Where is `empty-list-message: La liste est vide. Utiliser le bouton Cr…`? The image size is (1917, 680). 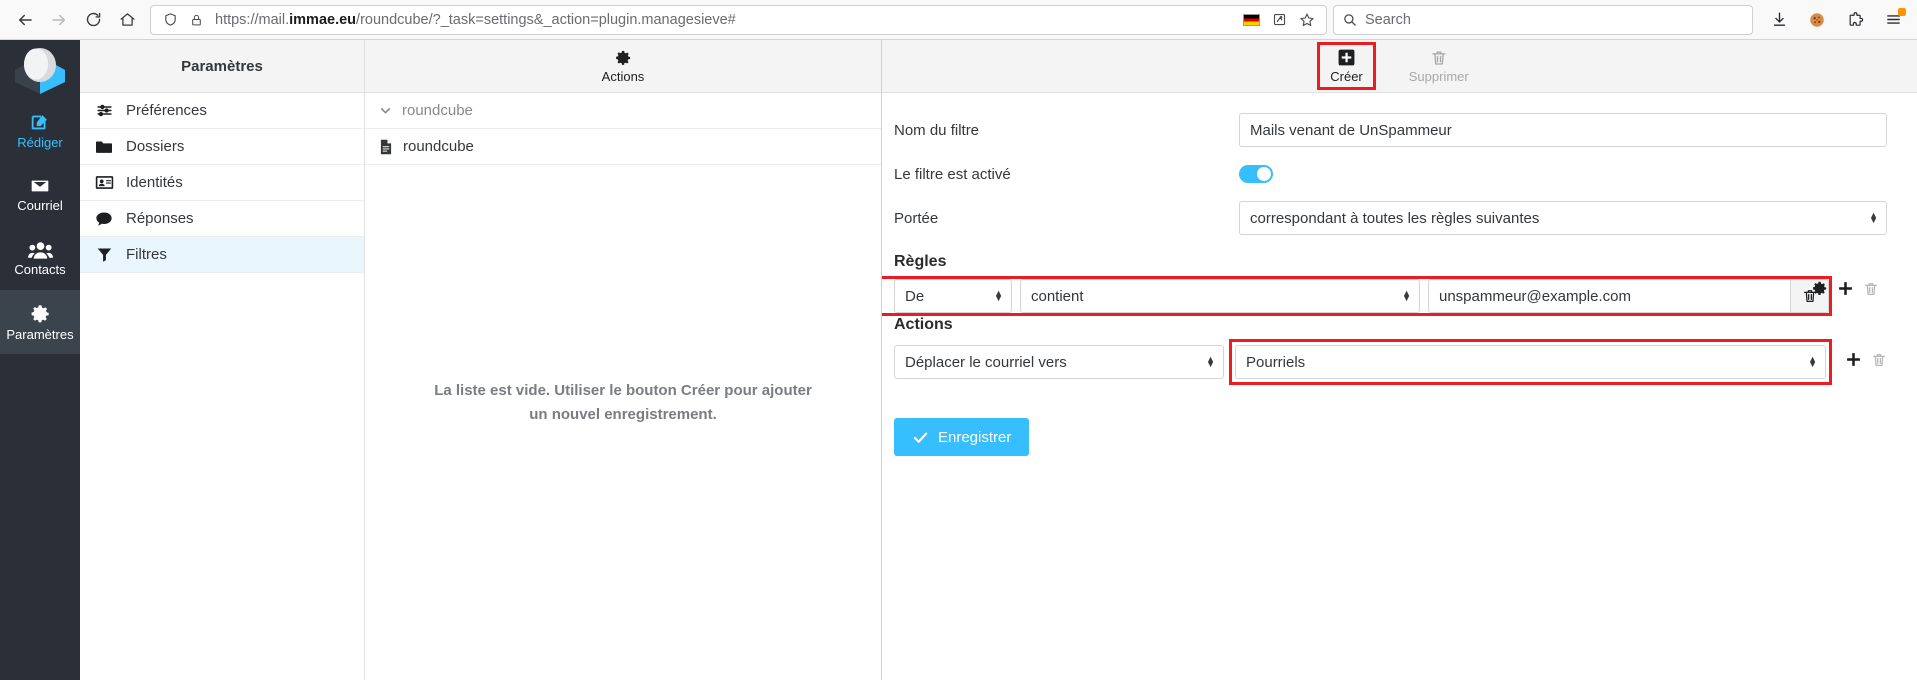 empty-list-message: La liste est vide. Utiliser le bouton Cr… is located at coordinates (623, 402).